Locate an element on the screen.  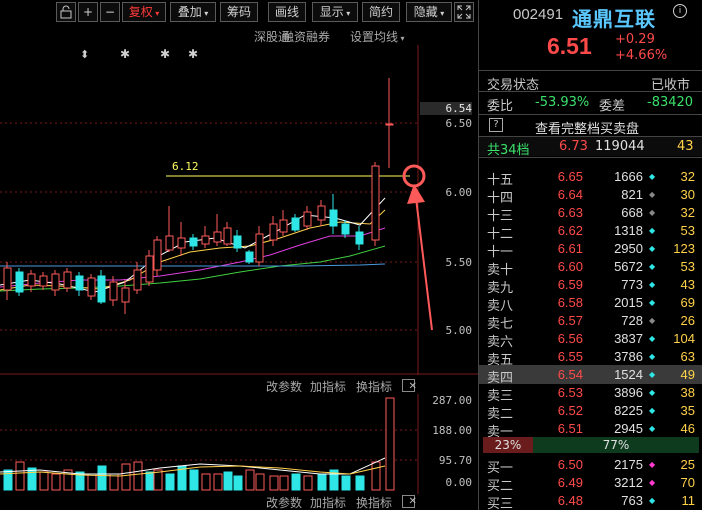
order-book-row: 卖二 6.52 8225 ◆ 35 is located at coordinates (590, 411).